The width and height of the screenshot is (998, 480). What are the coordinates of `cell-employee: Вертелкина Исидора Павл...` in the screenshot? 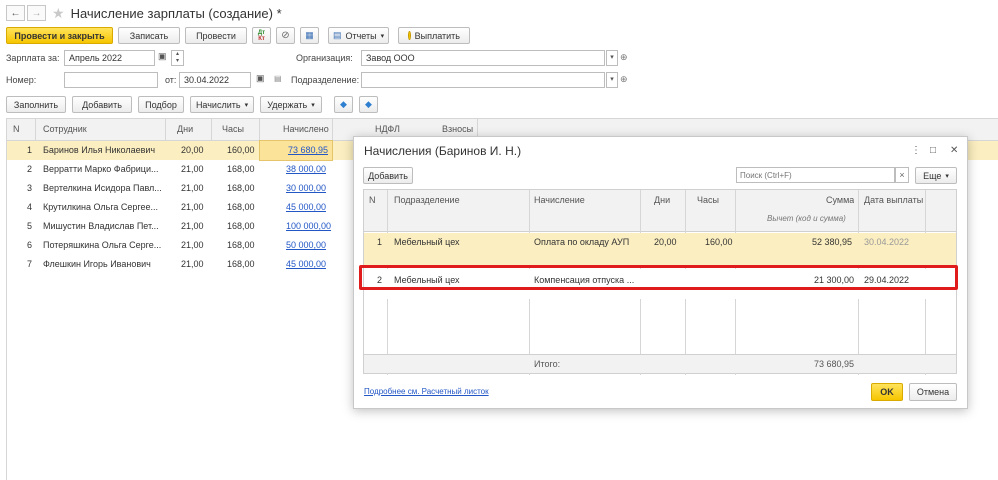 It's located at (102, 188).